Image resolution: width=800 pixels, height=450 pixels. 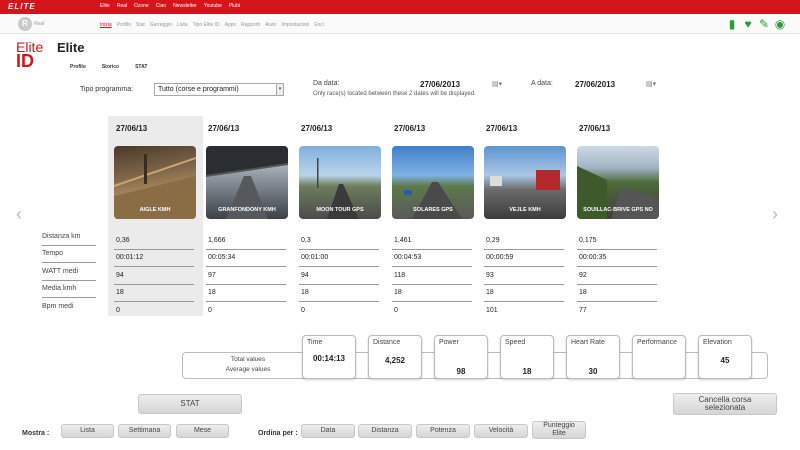 I want to click on top-menu-item: Newsletter, so click(x=185, y=6).